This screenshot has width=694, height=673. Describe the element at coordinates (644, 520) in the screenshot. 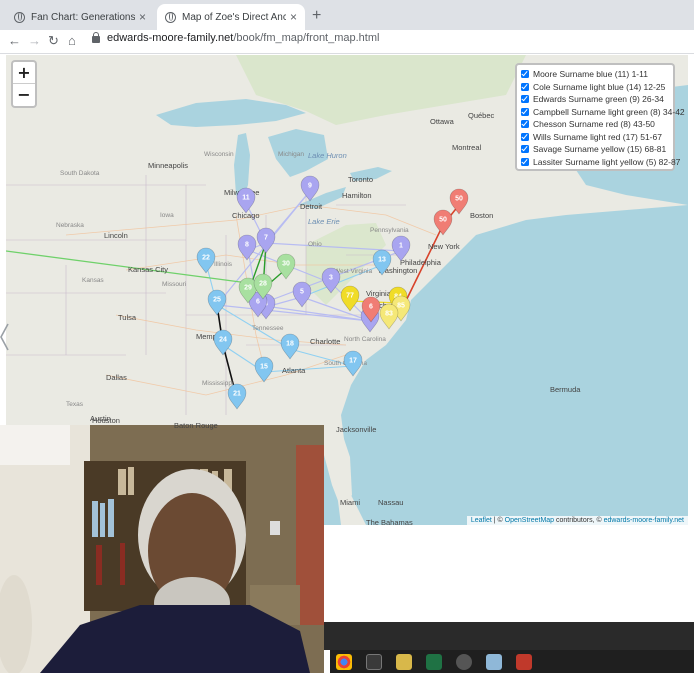

I see `site-link: edwards-moore-family.net` at that location.